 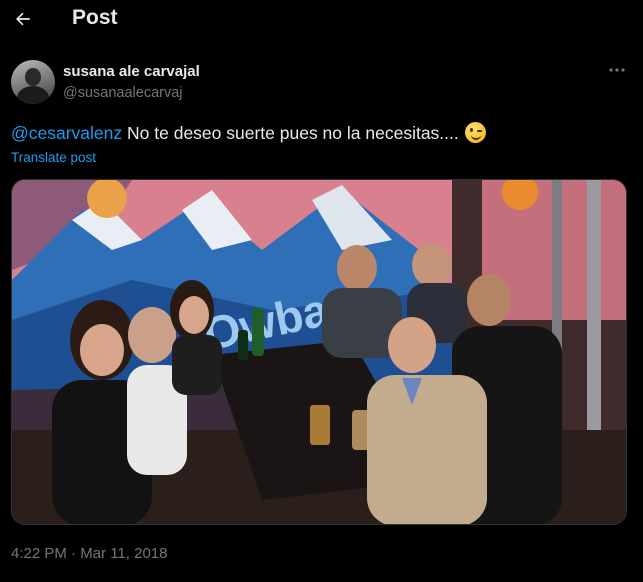 I want to click on more-horizontal-icon, so click(x=617, y=70).